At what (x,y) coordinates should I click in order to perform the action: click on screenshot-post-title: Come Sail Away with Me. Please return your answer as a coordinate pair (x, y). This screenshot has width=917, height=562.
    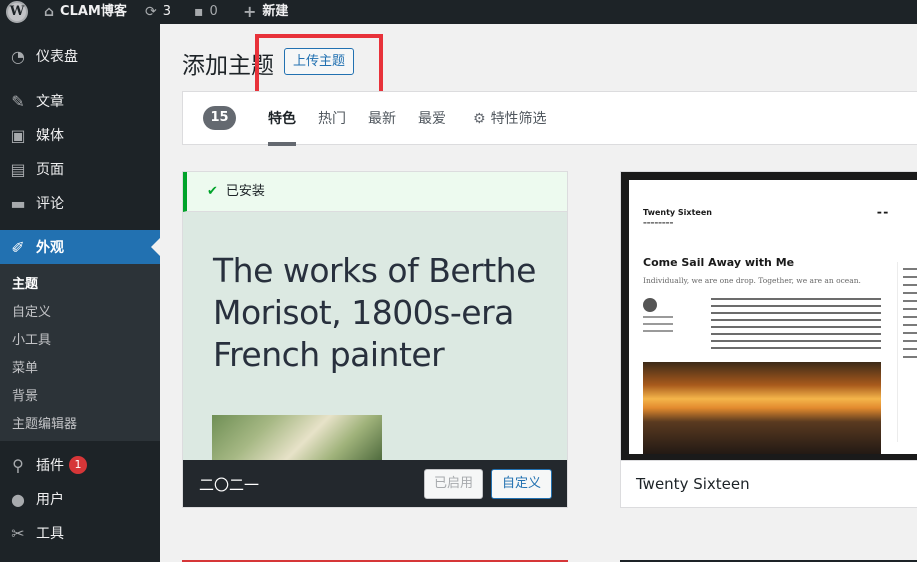
    Looking at the image, I should click on (719, 262).